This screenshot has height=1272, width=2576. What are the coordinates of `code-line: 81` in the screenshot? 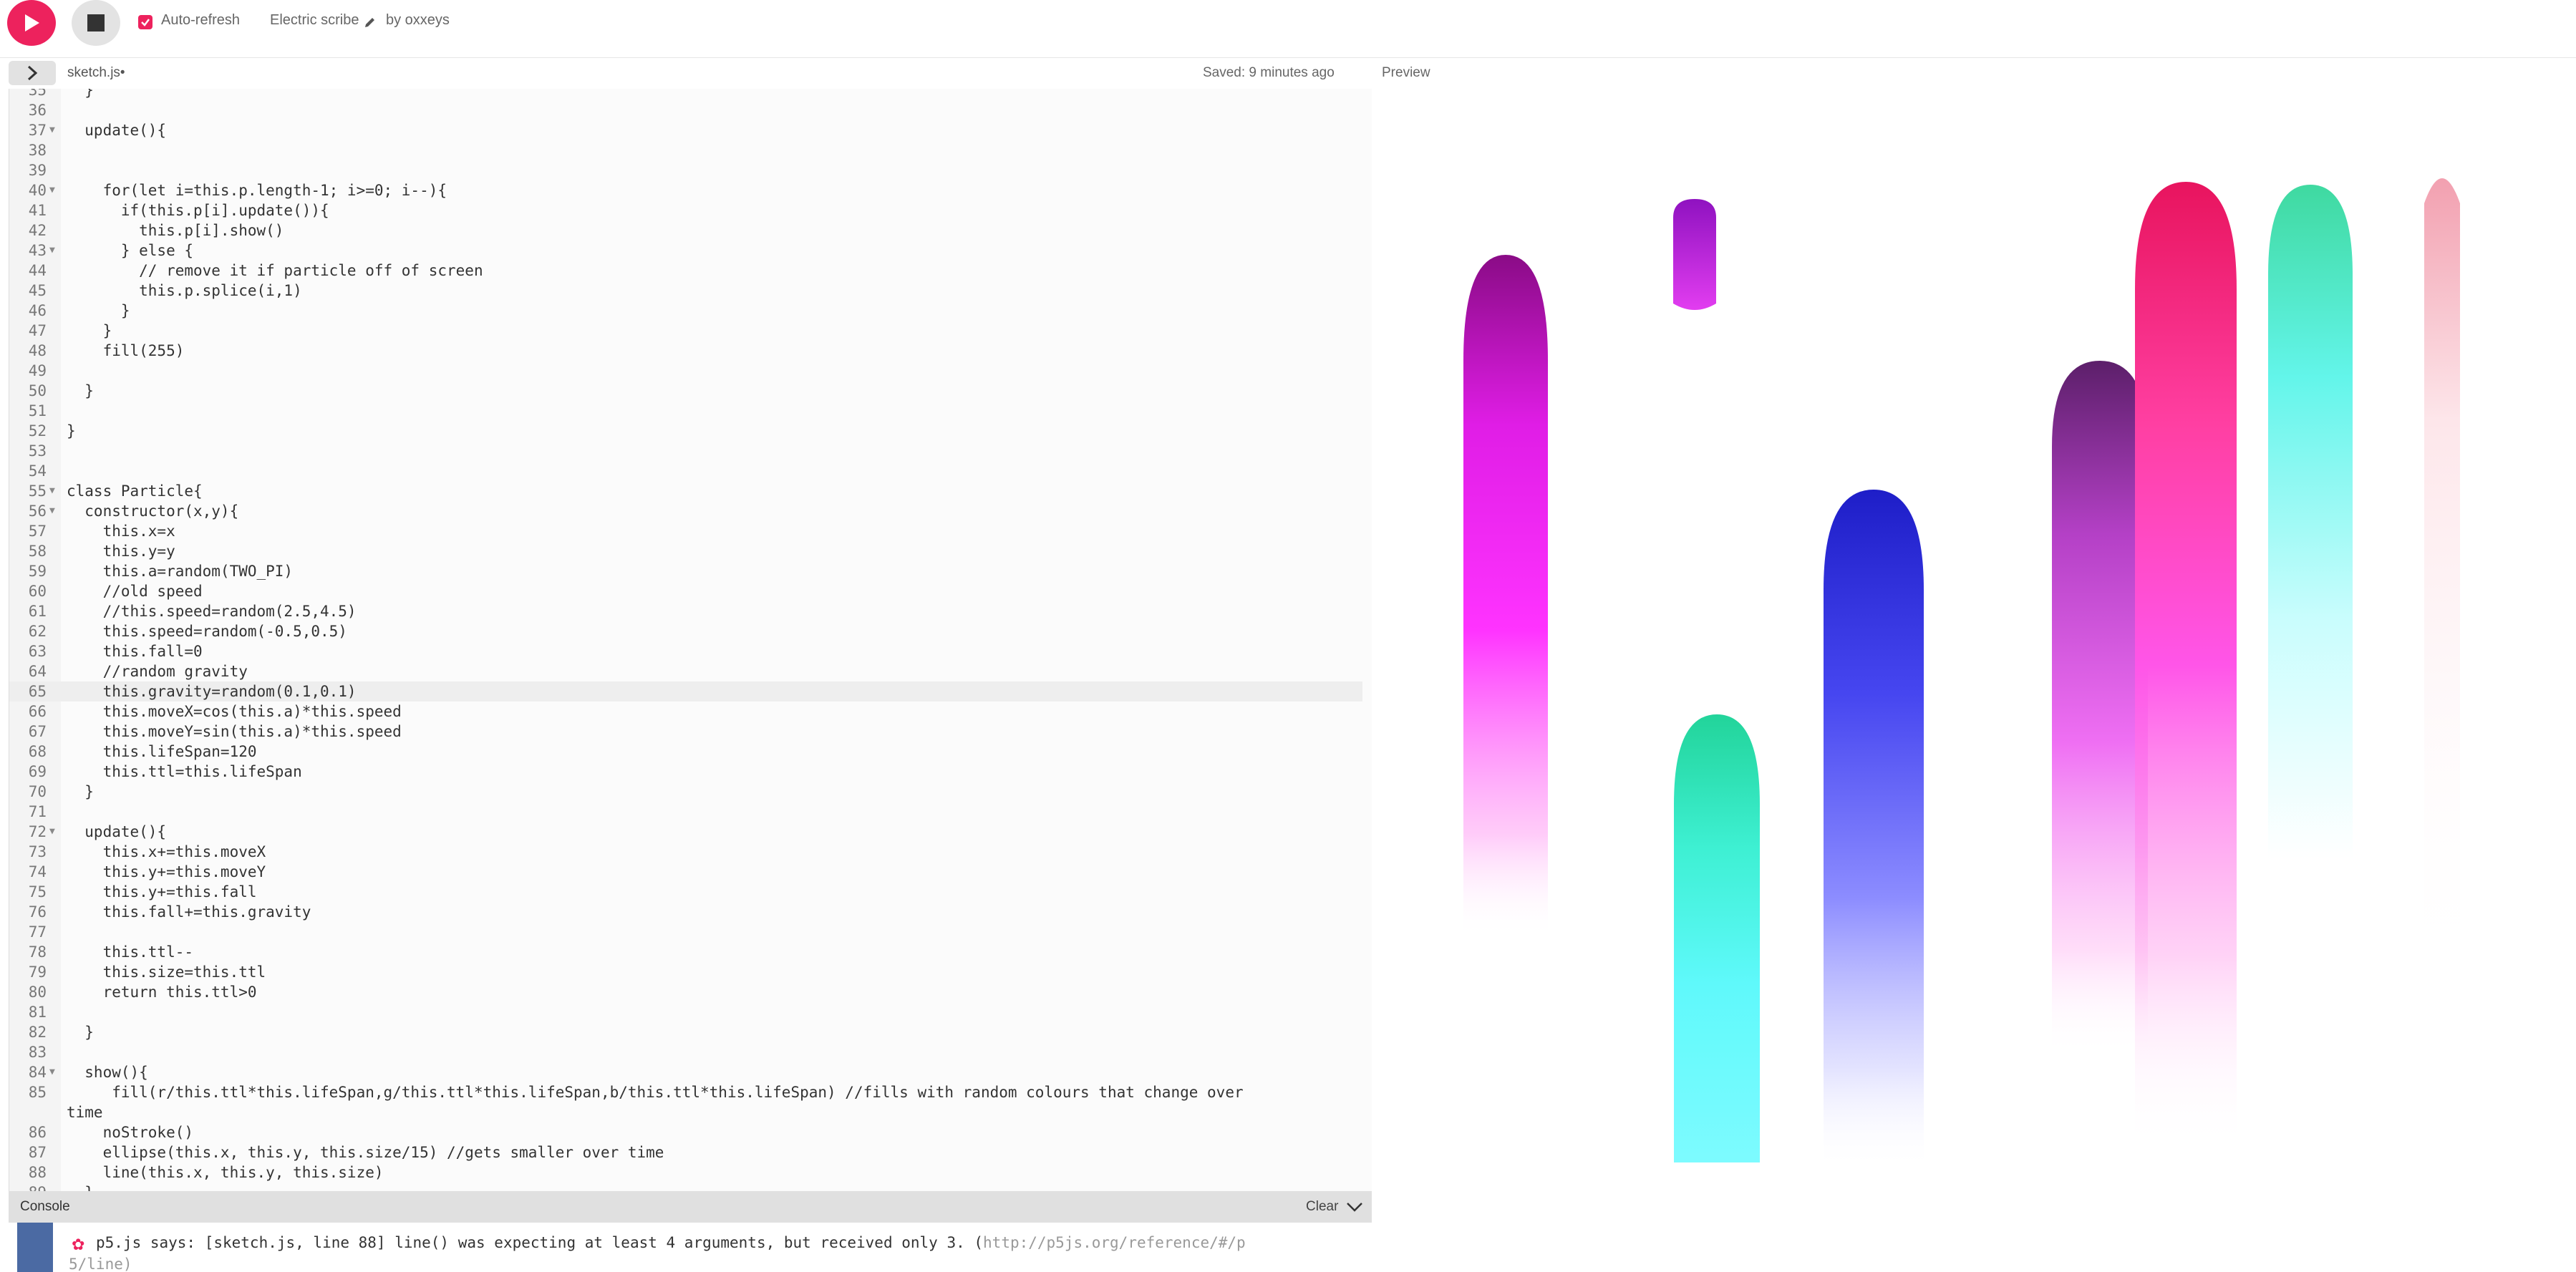 It's located at (685, 1012).